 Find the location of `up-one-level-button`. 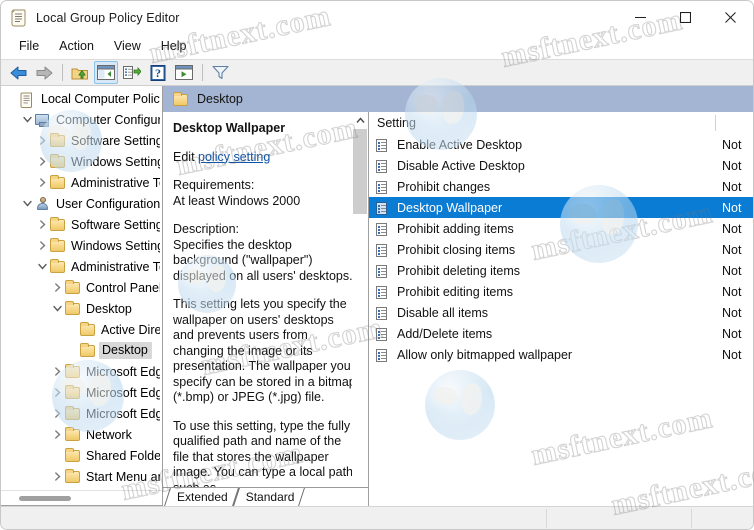

up-one-level-button is located at coordinates (80, 72).